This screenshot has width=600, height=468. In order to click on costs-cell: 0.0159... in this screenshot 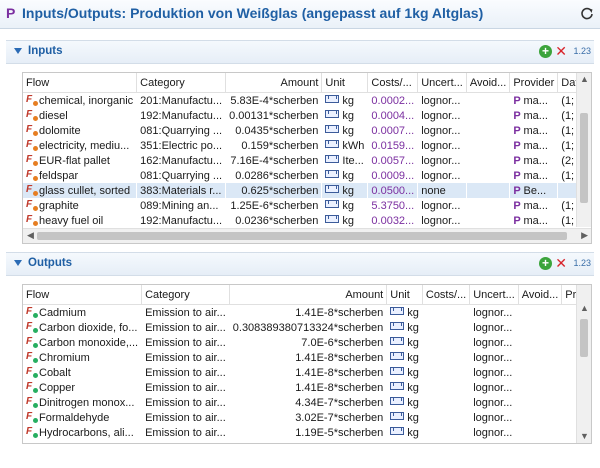, I will do `click(393, 145)`.